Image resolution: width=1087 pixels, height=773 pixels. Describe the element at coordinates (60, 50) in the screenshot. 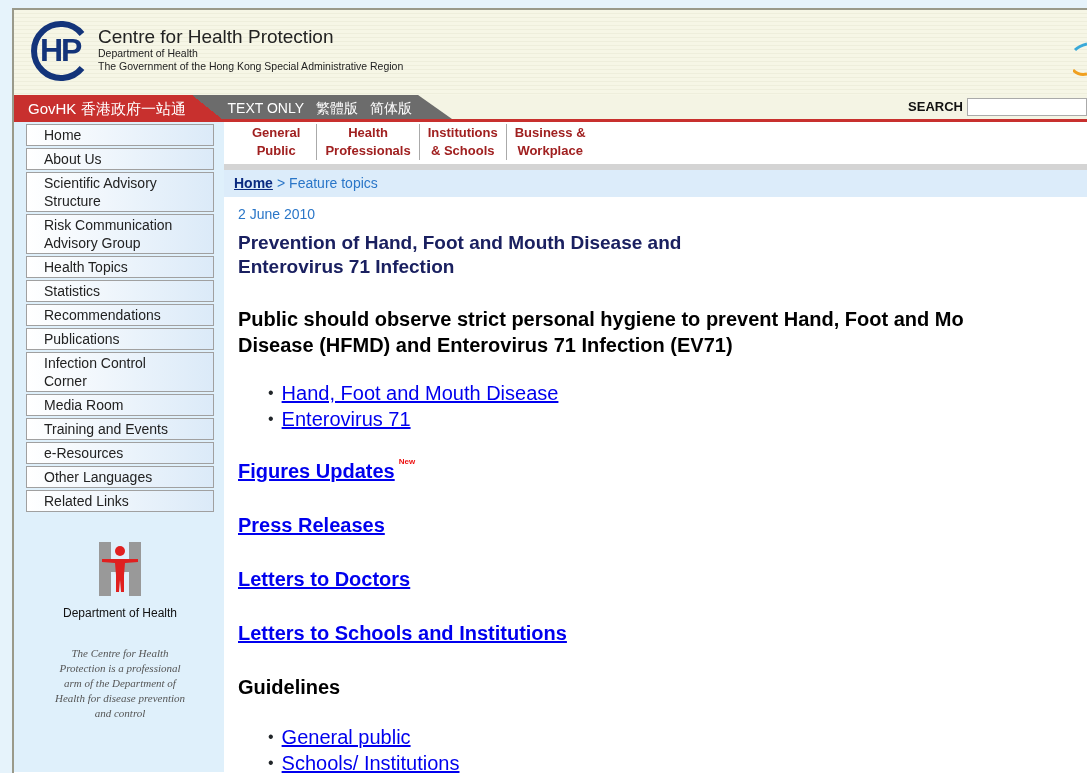

I see `logo-text: HP` at that location.